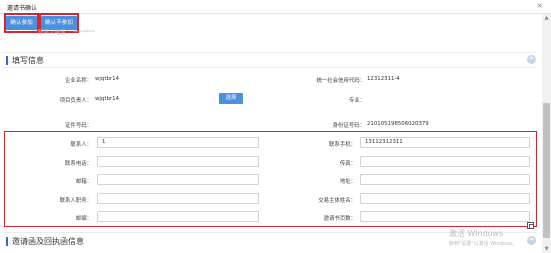 This screenshot has height=253, width=551. I want to click on dialog-titlebar: 邀请书确认 ×, so click(275, 6).